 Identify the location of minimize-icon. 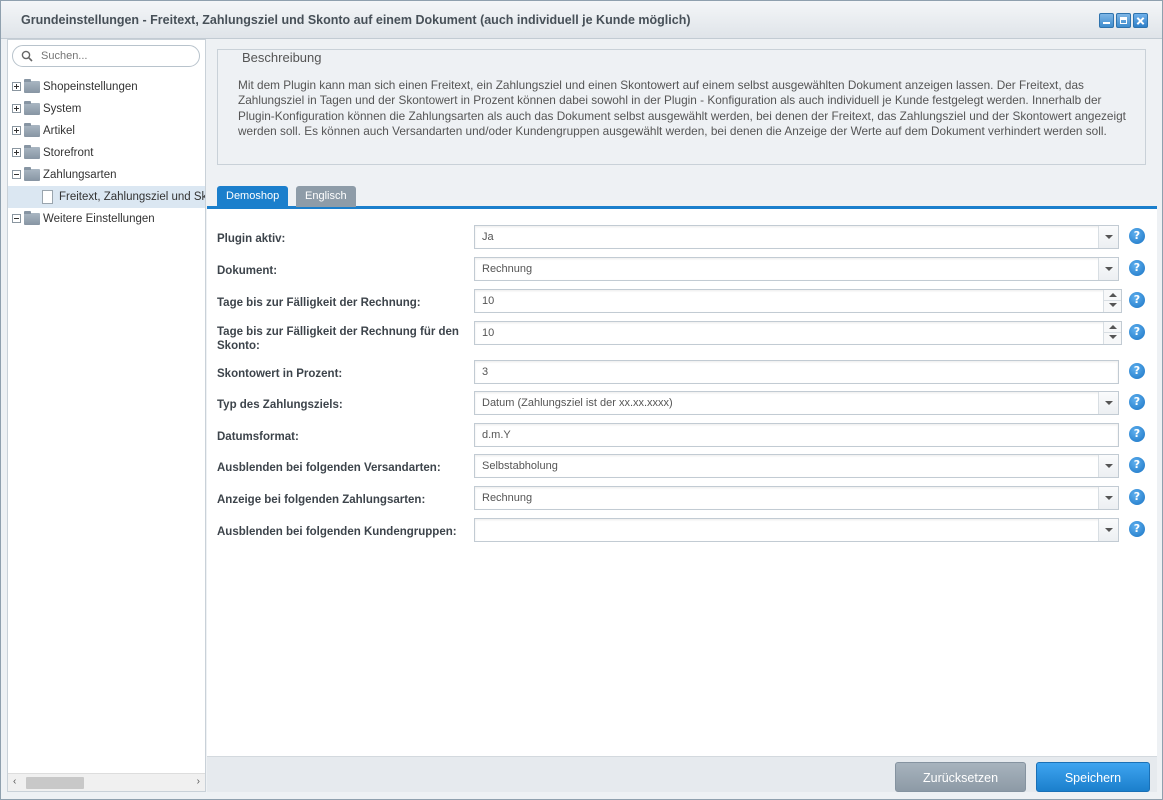
(1106, 20).